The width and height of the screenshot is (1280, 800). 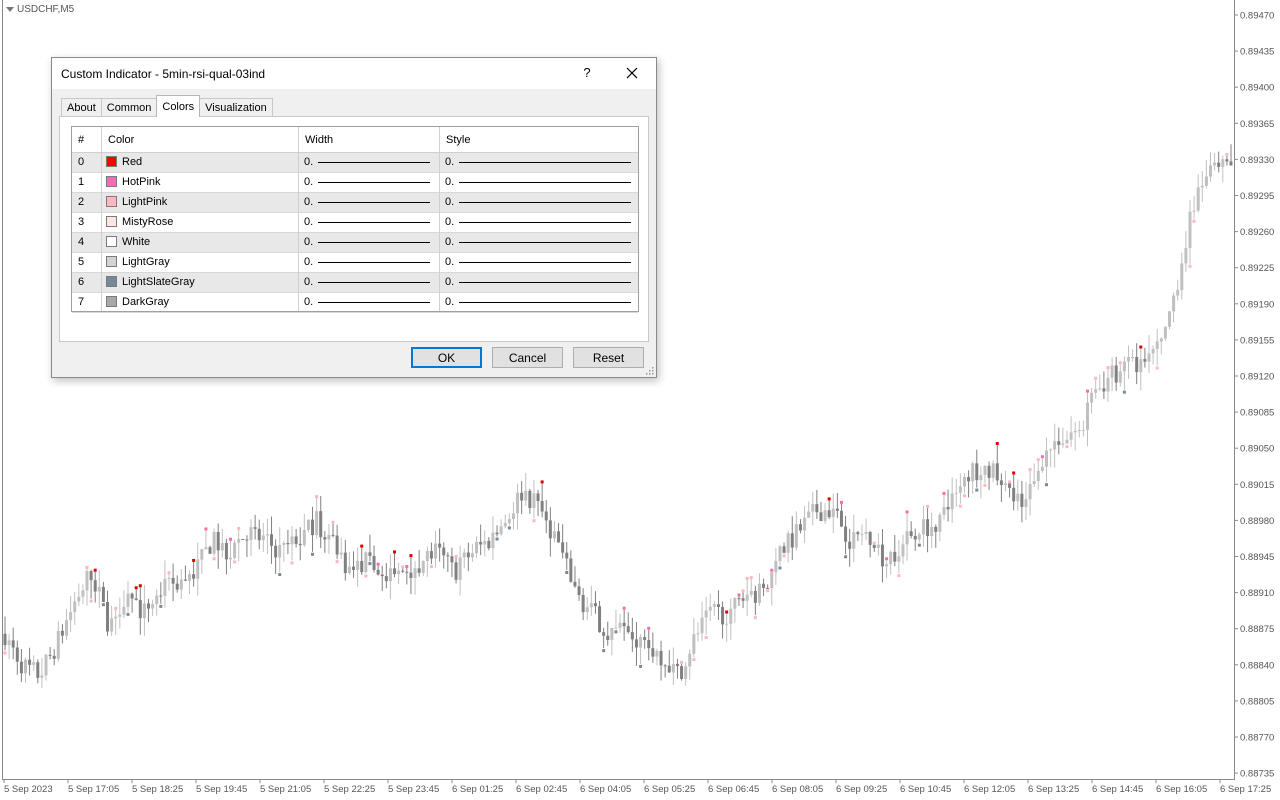 I want to click on tab-colors: Colors, so click(x=178, y=106).